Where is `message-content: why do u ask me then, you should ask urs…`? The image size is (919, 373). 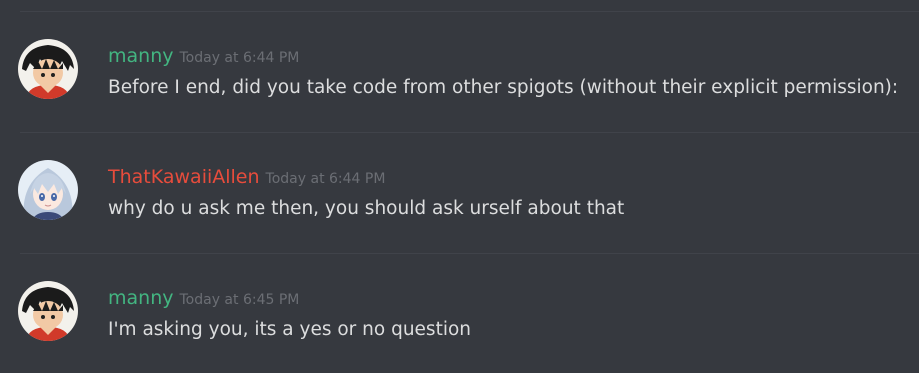
message-content: why do u ask me then, you should ask urs… is located at coordinates (366, 208).